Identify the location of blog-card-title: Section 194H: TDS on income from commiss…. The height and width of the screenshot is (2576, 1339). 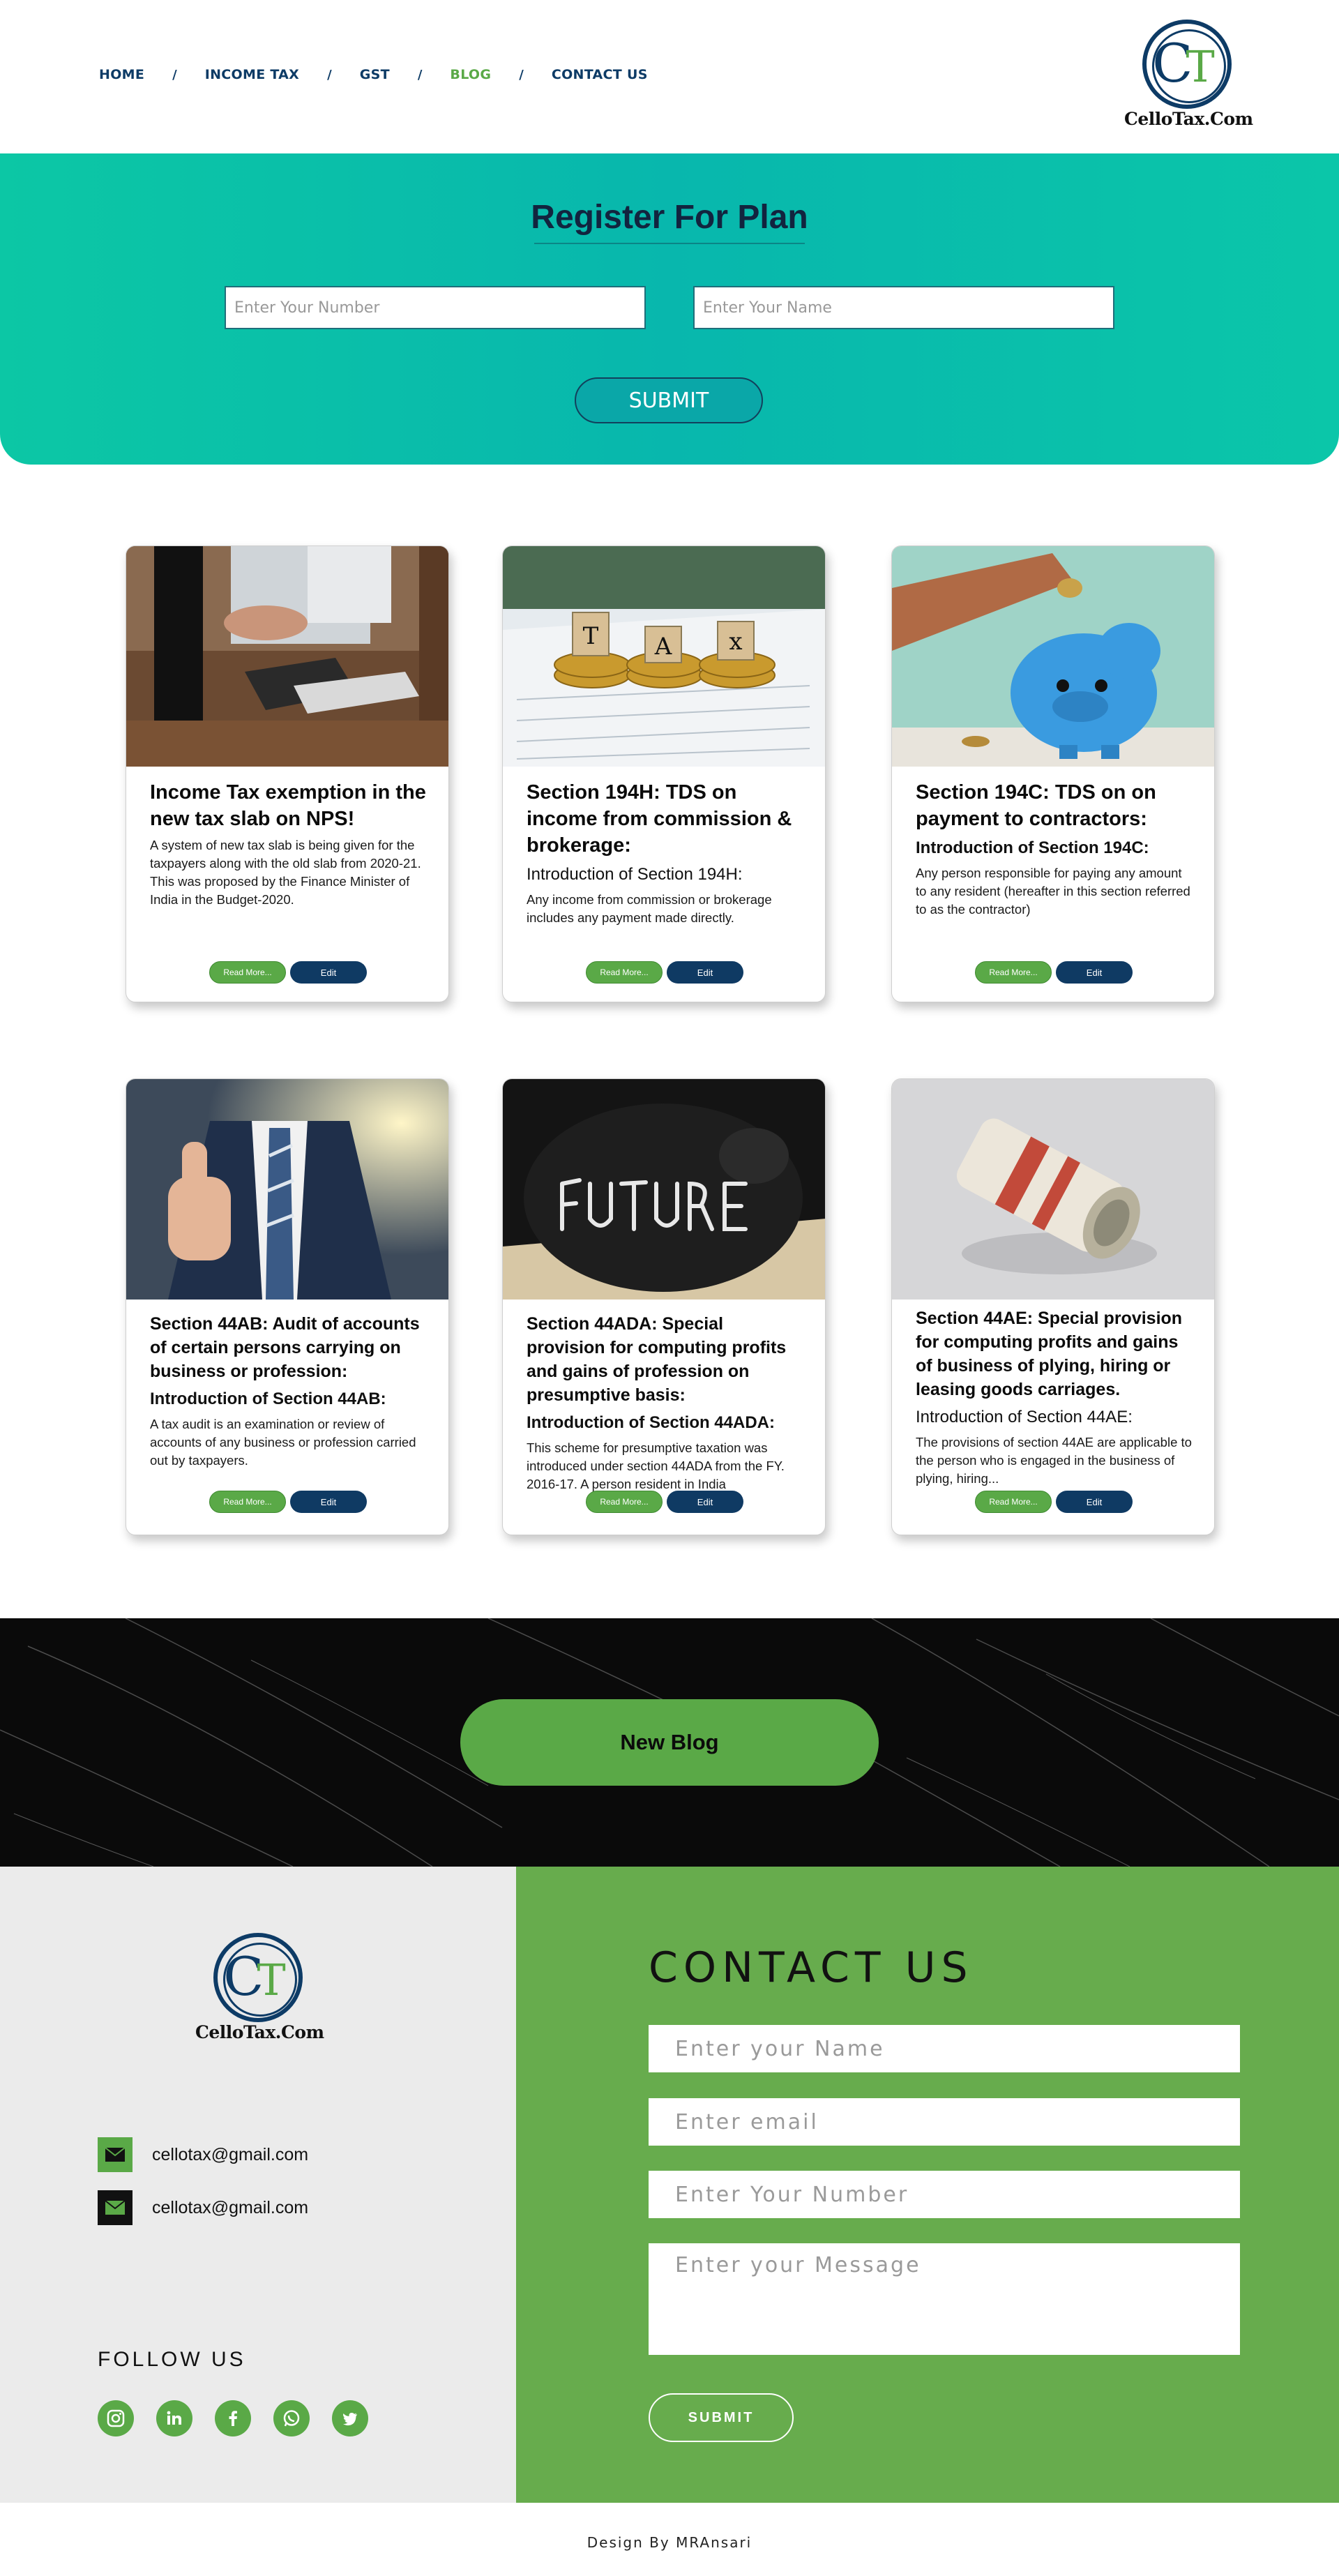
(666, 819).